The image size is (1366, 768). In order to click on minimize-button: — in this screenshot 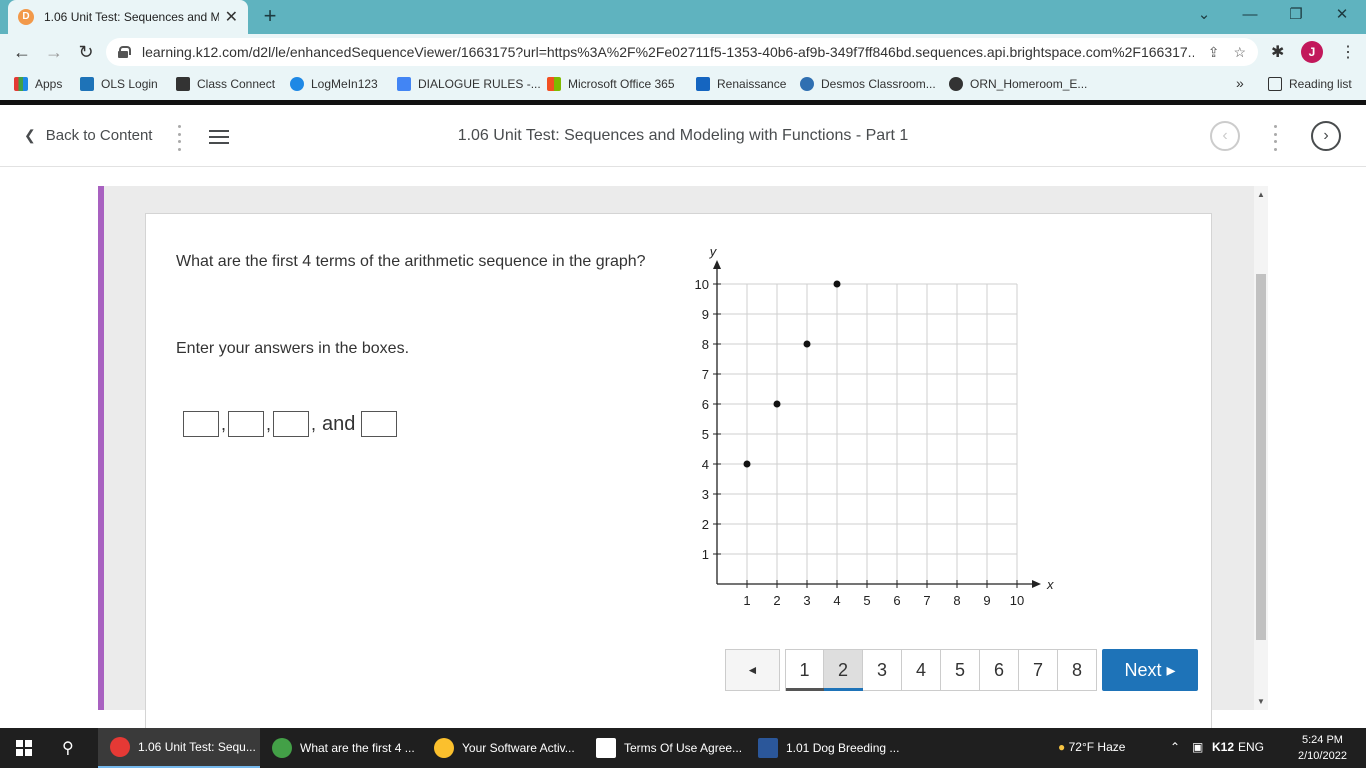, I will do `click(1250, 15)`.